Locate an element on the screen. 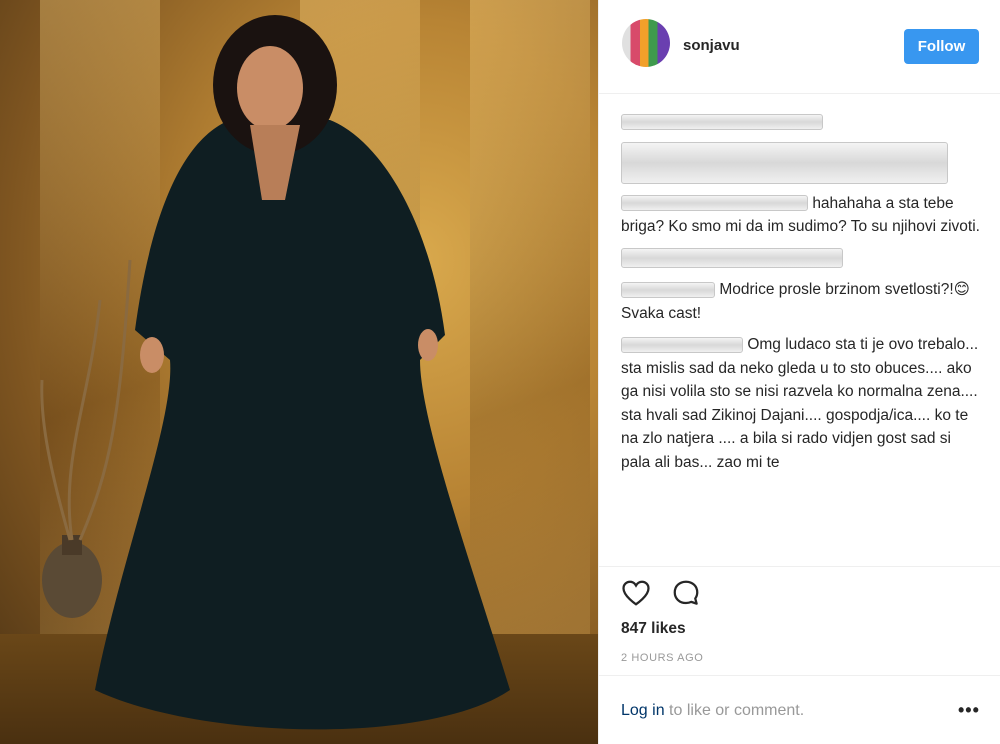  likes-count: 847 likes is located at coordinates (653, 629).